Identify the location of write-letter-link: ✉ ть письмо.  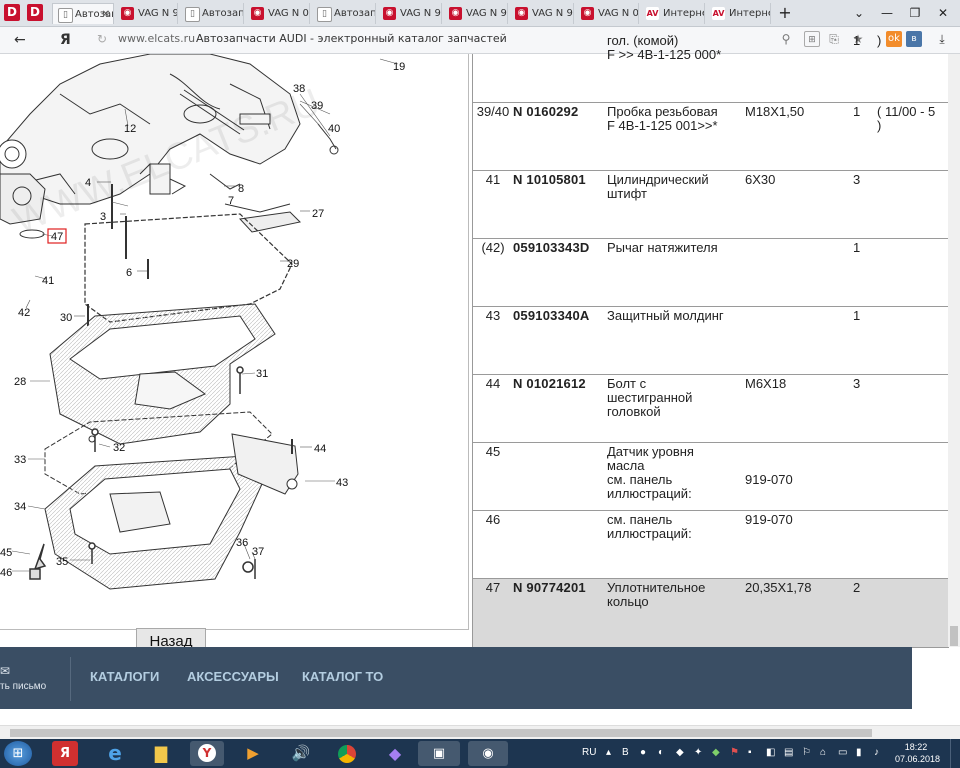
(23, 678).